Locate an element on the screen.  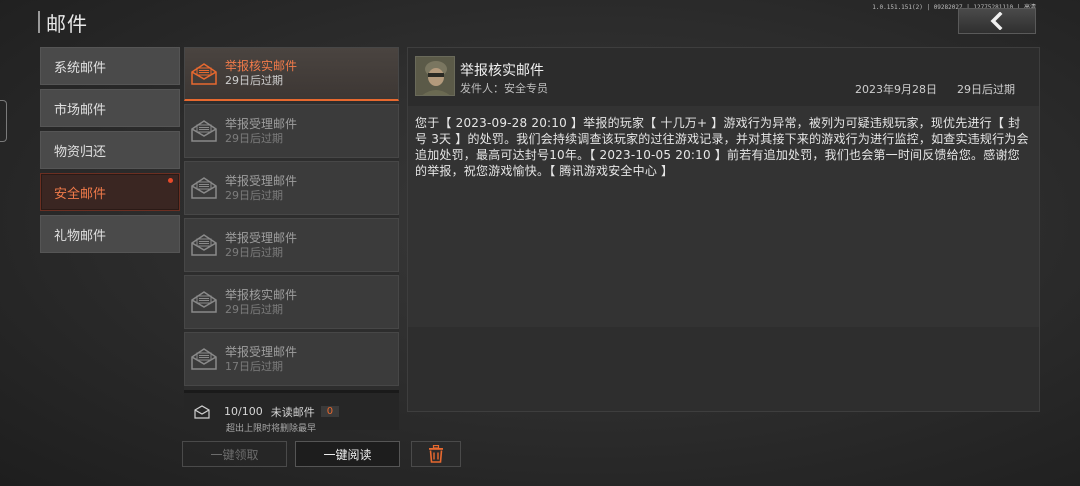
mail-item: 举报受理邮件 17日后过期 is located at coordinates (291, 359).